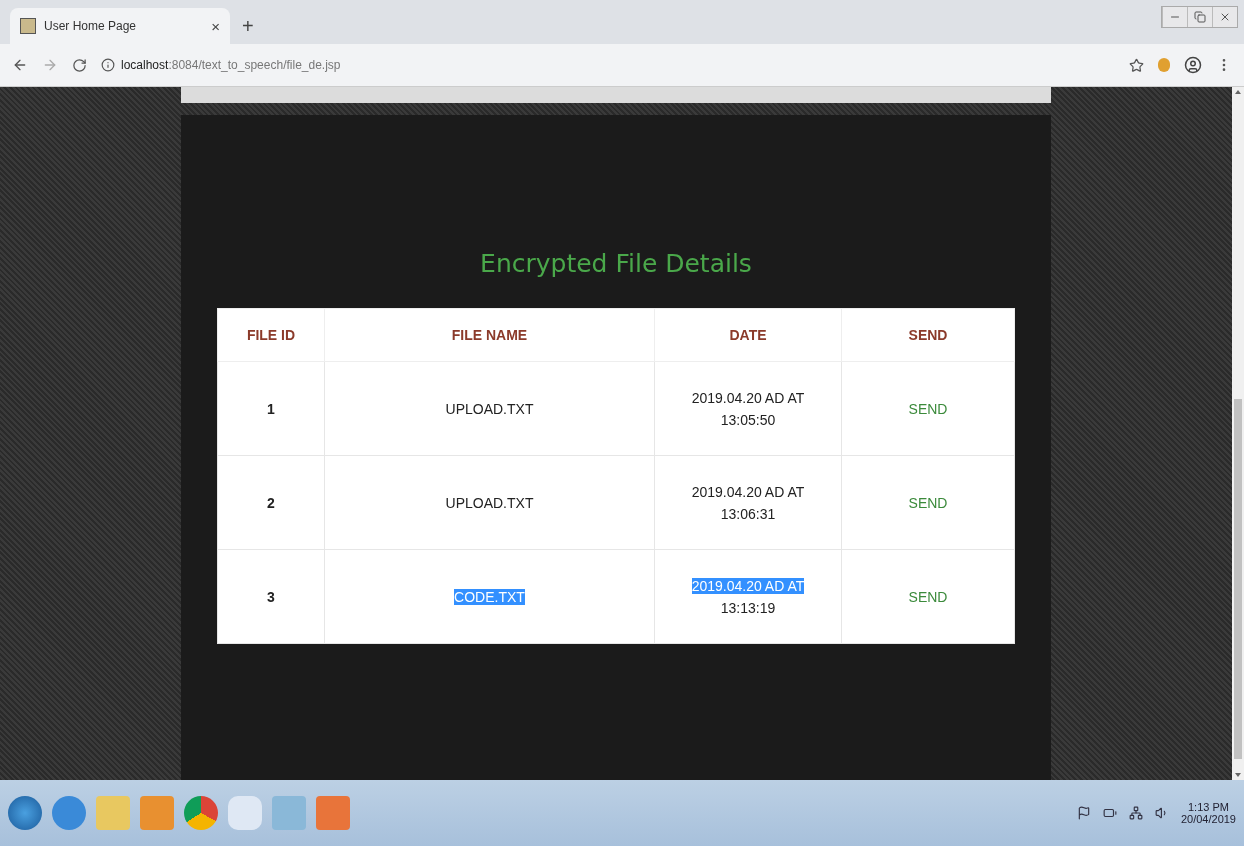 Image resolution: width=1244 pixels, height=846 pixels. I want to click on file-name: CODE.TXT, so click(489, 596).